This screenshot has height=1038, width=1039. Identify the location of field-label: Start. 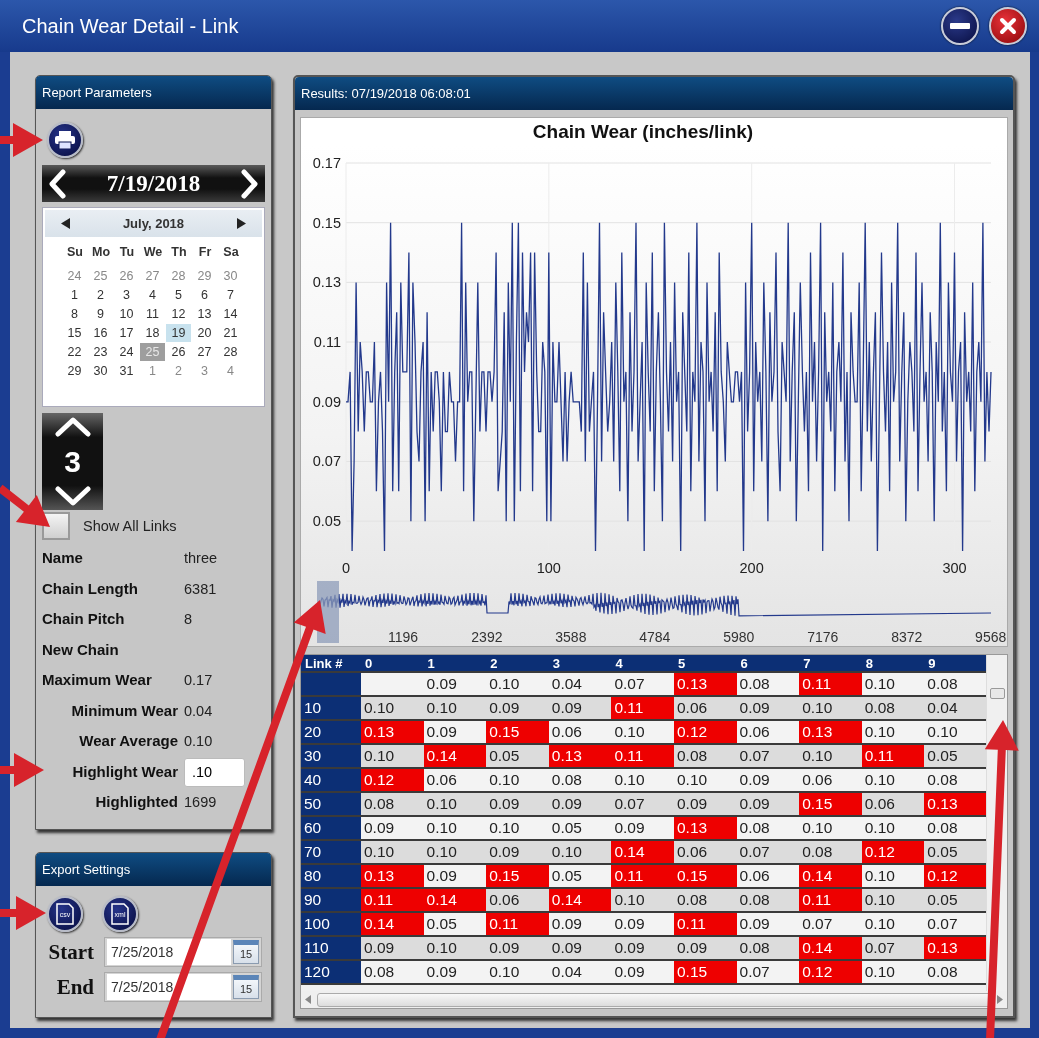
(70, 952).